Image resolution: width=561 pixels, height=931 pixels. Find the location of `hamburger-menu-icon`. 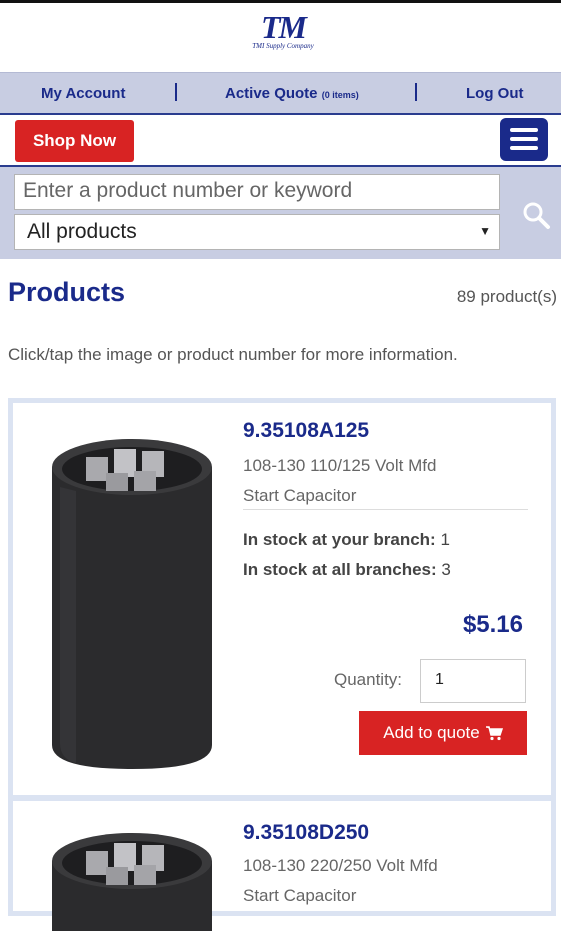

hamburger-menu-icon is located at coordinates (524, 139).